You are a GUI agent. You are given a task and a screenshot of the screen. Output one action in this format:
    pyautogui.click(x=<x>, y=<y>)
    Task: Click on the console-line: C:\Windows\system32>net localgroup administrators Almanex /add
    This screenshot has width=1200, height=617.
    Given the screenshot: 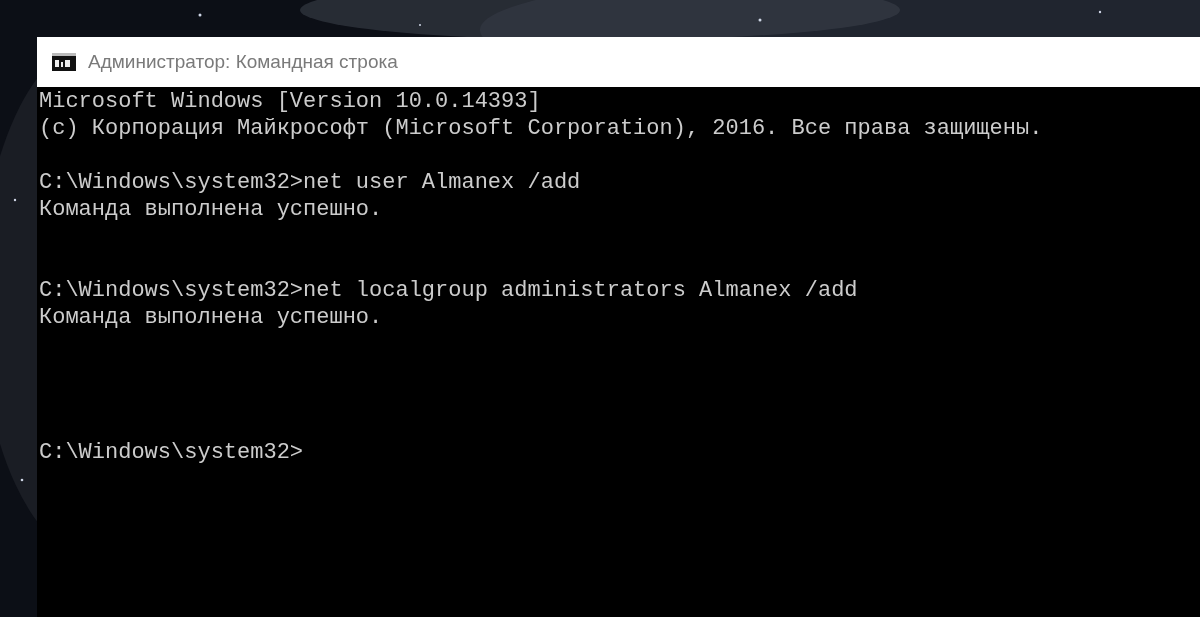 What is the action you would take?
    pyautogui.click(x=448, y=290)
    